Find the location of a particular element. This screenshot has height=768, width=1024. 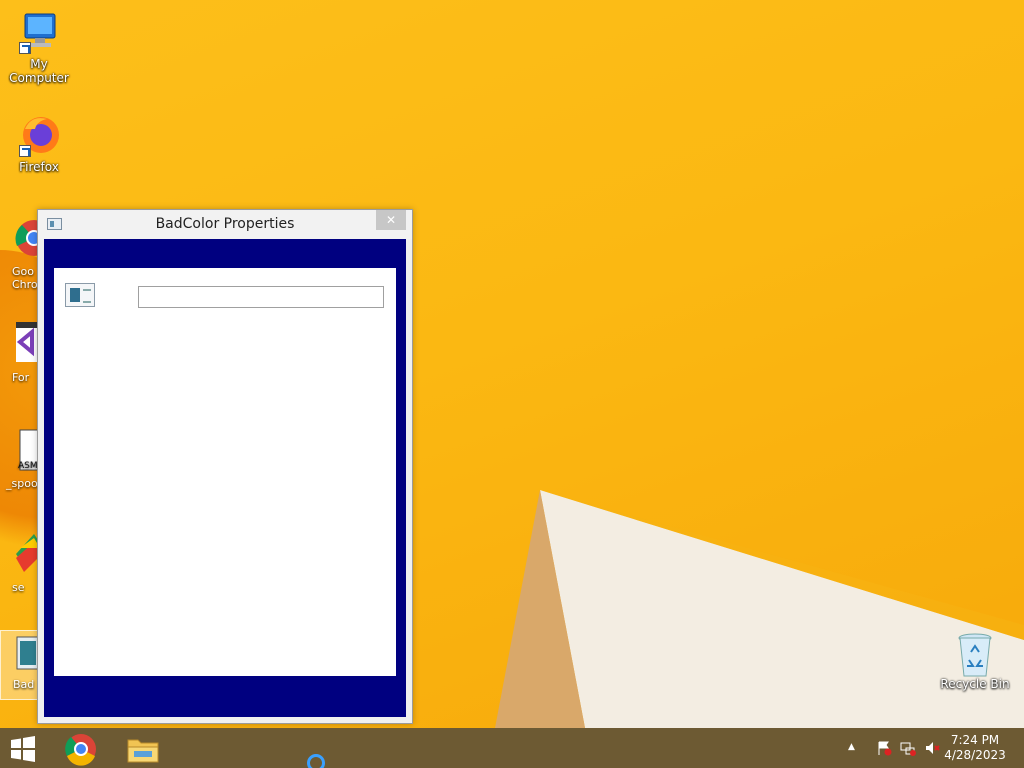

taskbar-clock: 7:24 PM 4/28/2023 is located at coordinates (975, 748).